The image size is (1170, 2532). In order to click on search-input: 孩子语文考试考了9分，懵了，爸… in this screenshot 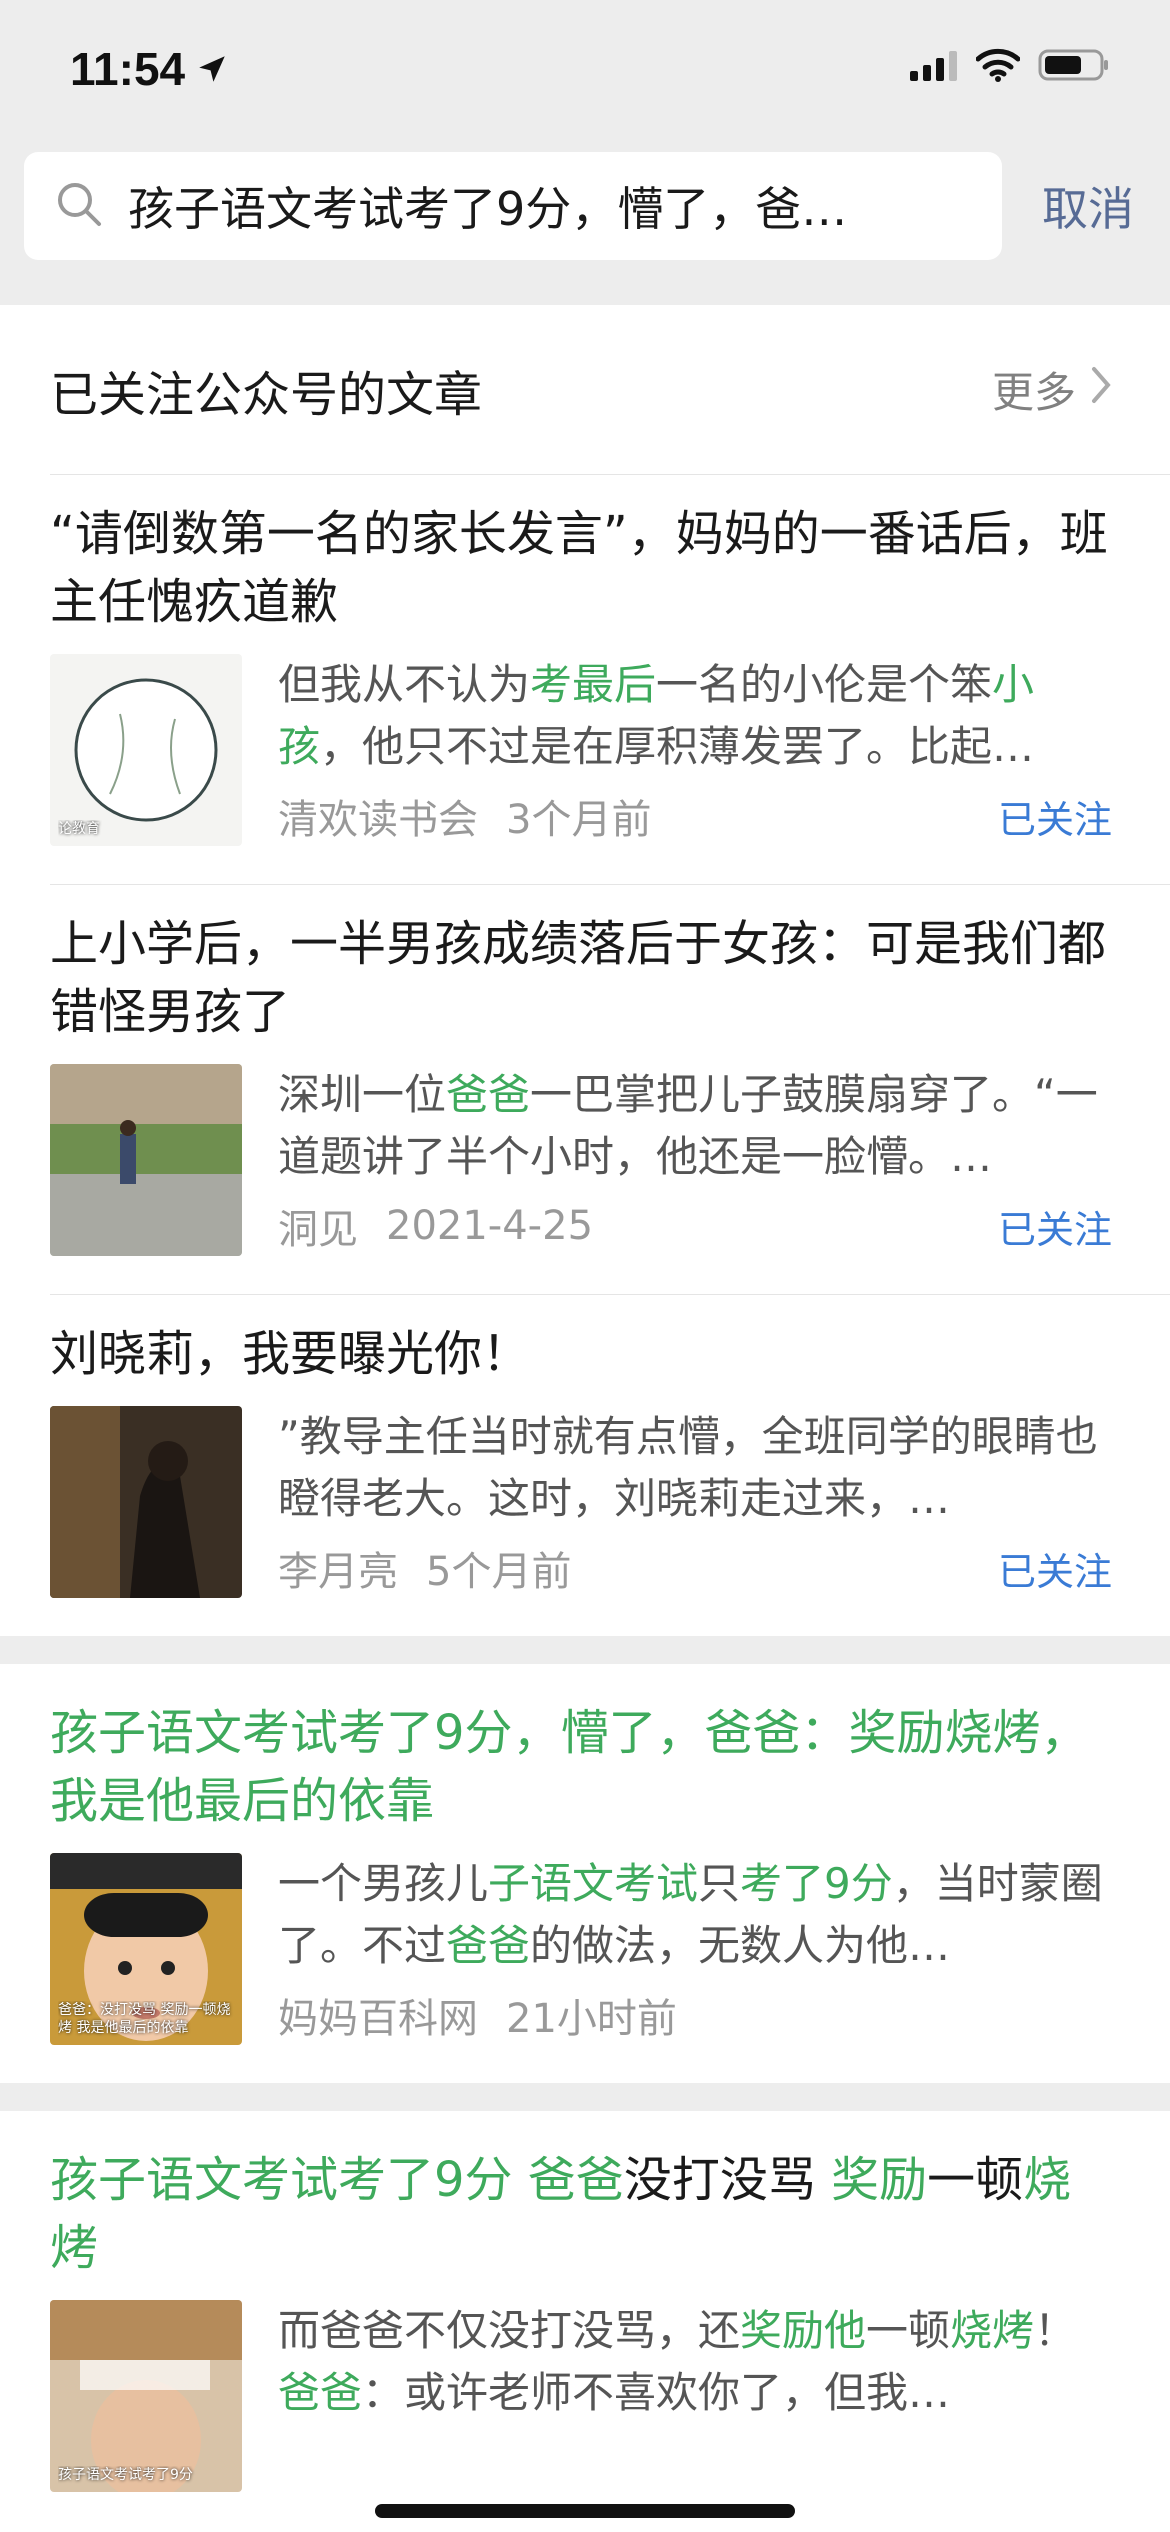, I will do `click(513, 206)`.